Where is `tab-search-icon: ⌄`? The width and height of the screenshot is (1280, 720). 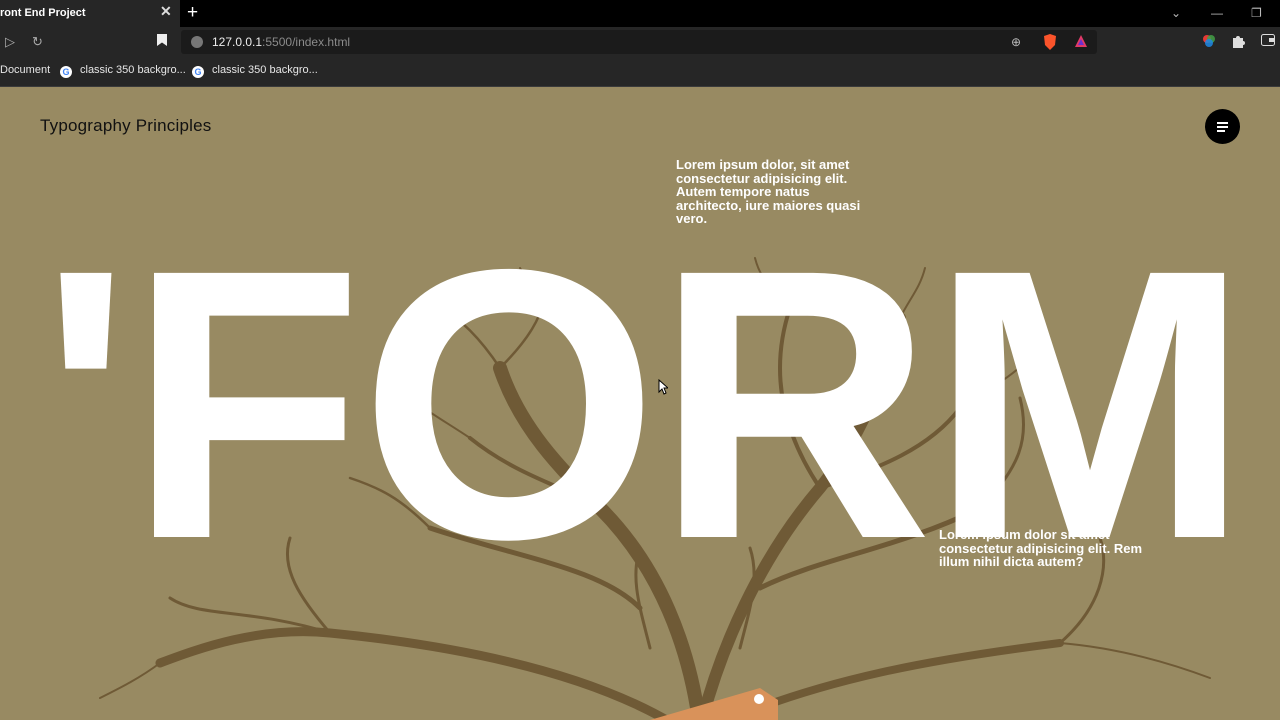 tab-search-icon: ⌄ is located at coordinates (1176, 13).